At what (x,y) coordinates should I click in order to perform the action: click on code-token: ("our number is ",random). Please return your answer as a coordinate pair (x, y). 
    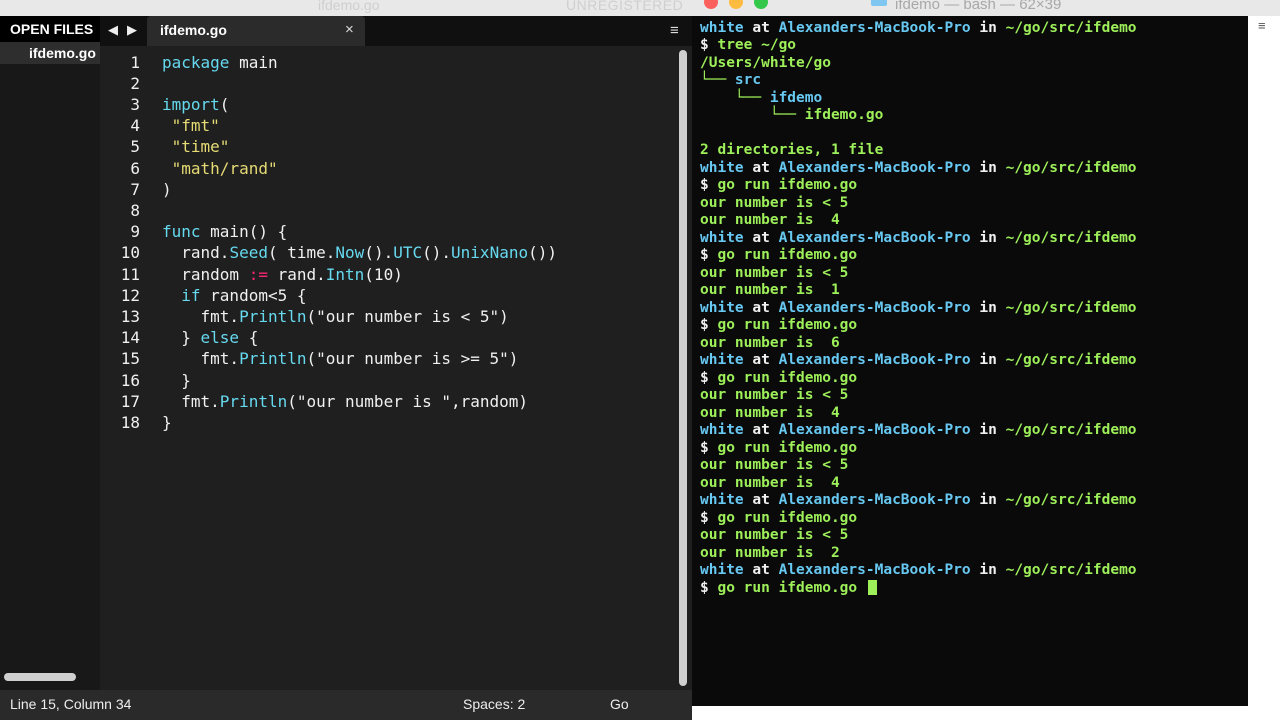
    Looking at the image, I should click on (408, 401).